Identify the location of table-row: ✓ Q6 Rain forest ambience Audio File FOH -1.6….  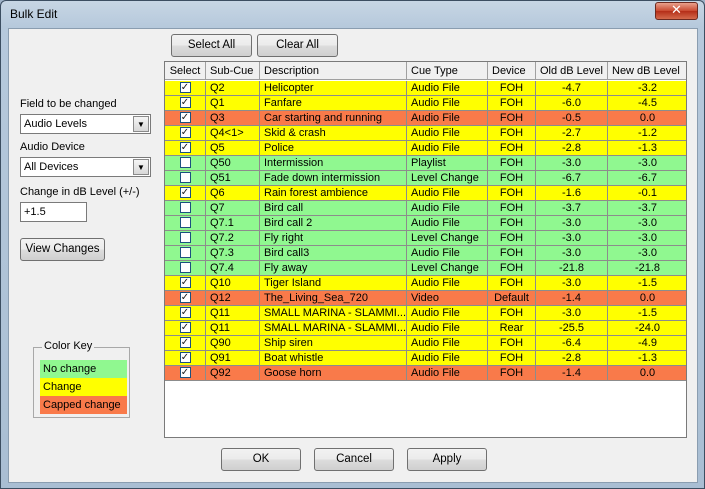
(425, 193).